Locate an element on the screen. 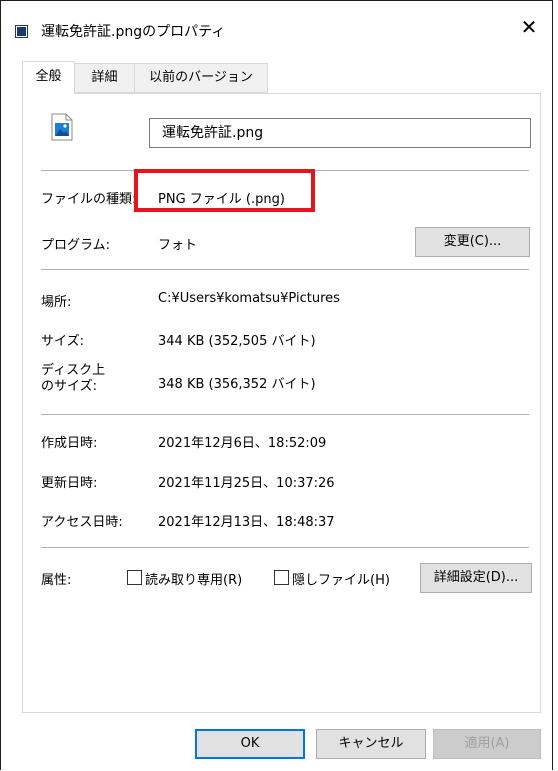  file-type-label: ファイルの種類: is located at coordinates (89, 199).